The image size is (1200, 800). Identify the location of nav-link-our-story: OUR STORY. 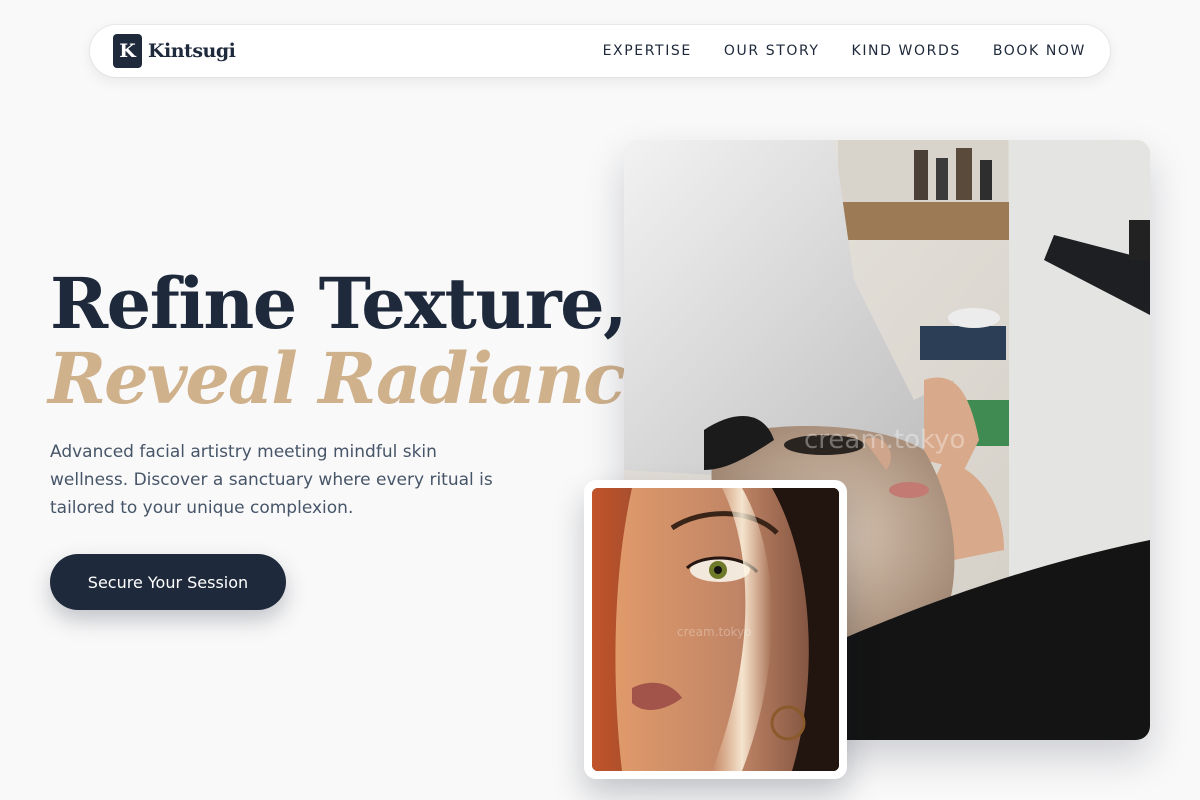
(772, 51).